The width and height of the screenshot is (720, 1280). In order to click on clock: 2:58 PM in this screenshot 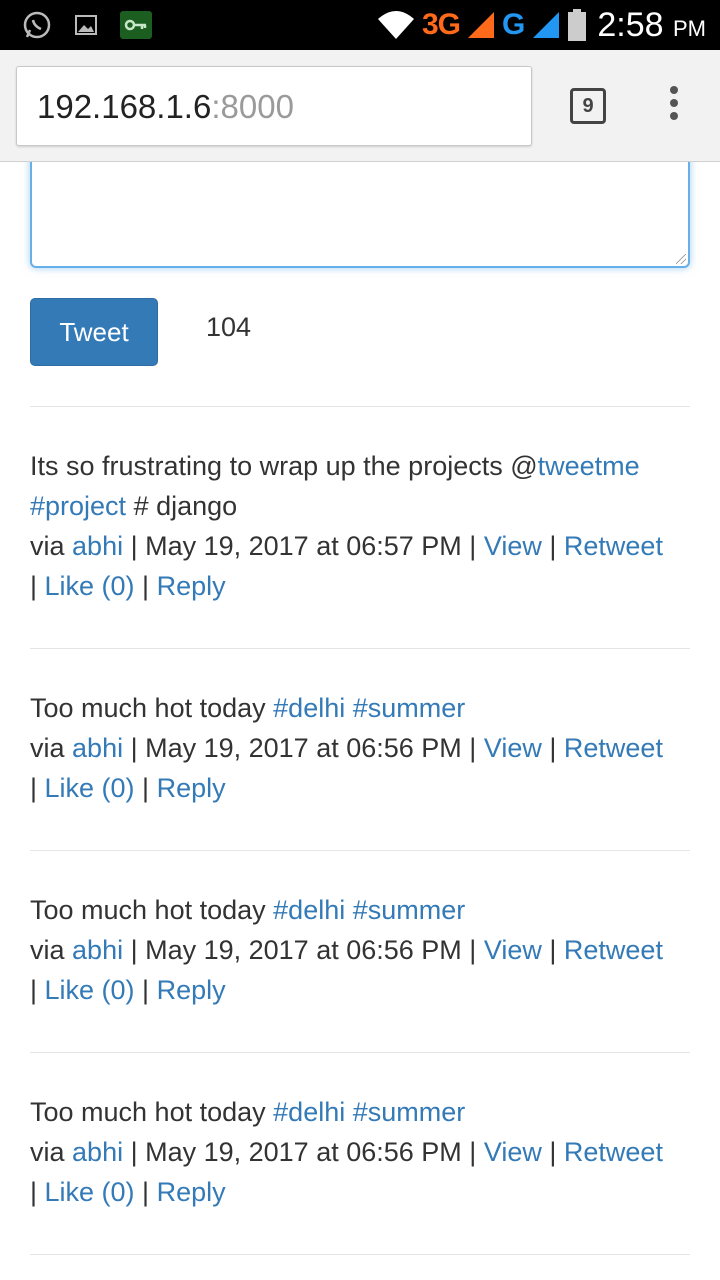, I will do `click(651, 24)`.